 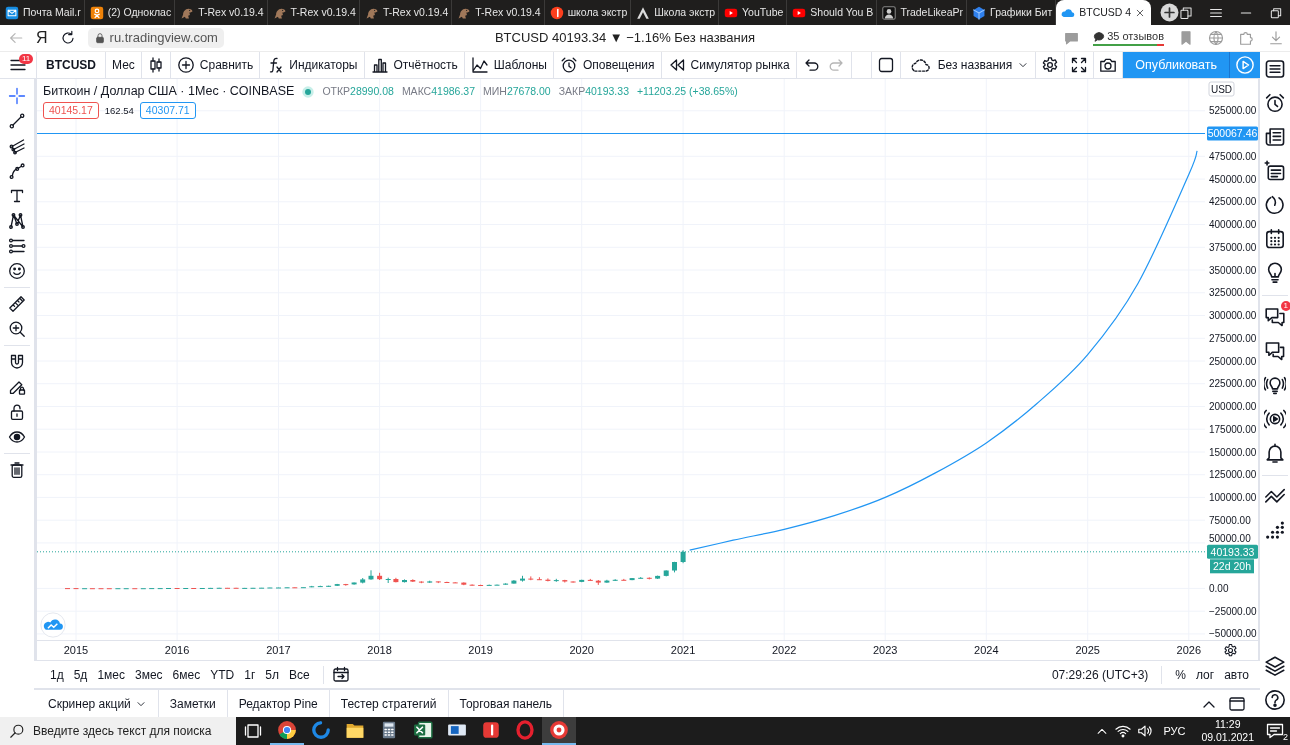 I want to click on search-box: Введите здесь текст для поиска, so click(x=118, y=731).